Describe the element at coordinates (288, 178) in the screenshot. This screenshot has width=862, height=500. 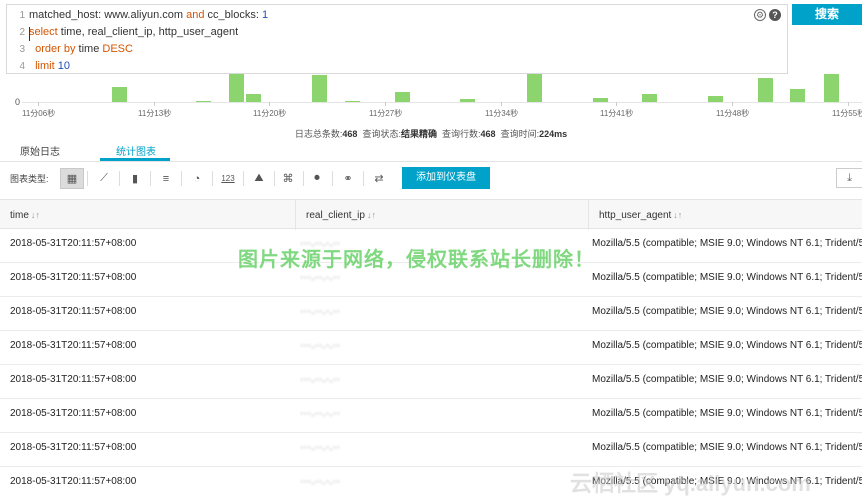
I see `map-icon: ⌘` at that location.